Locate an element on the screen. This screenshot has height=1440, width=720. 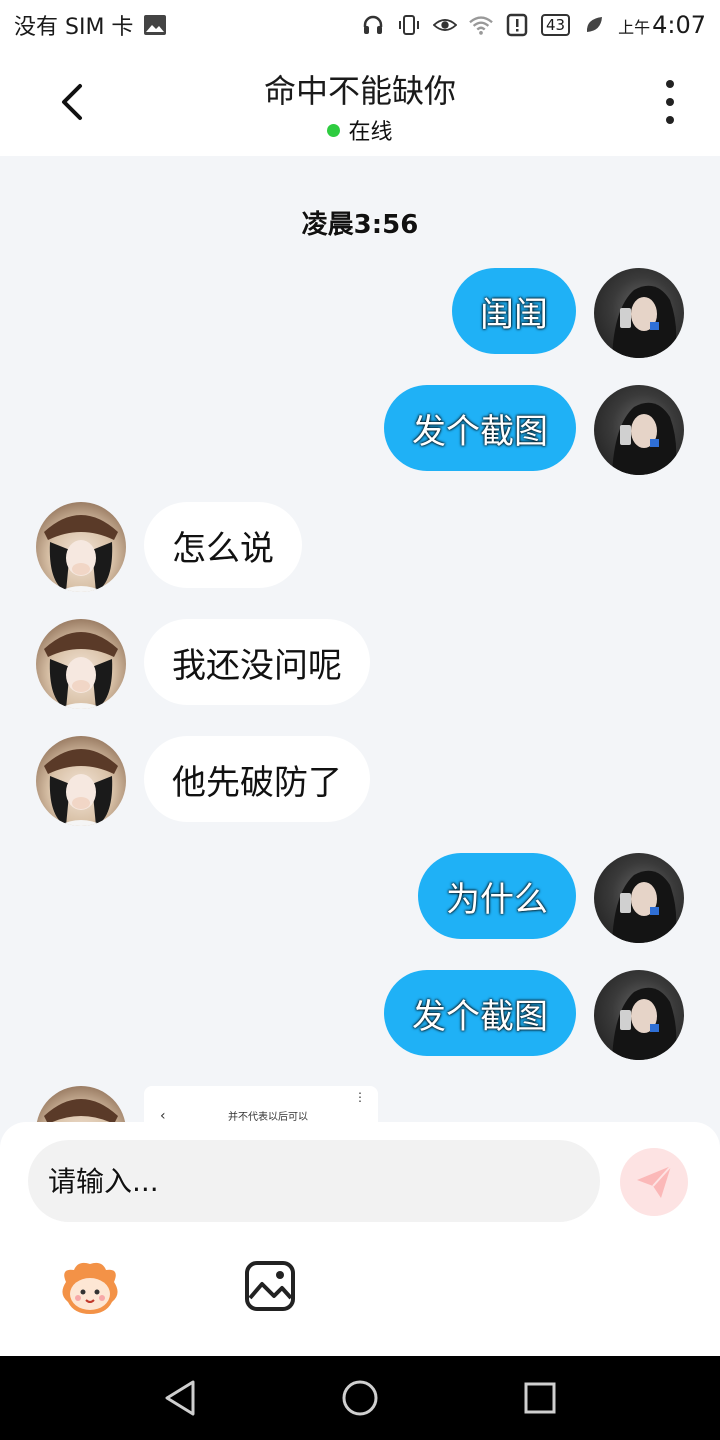
send-icon is located at coordinates (654, 1181).